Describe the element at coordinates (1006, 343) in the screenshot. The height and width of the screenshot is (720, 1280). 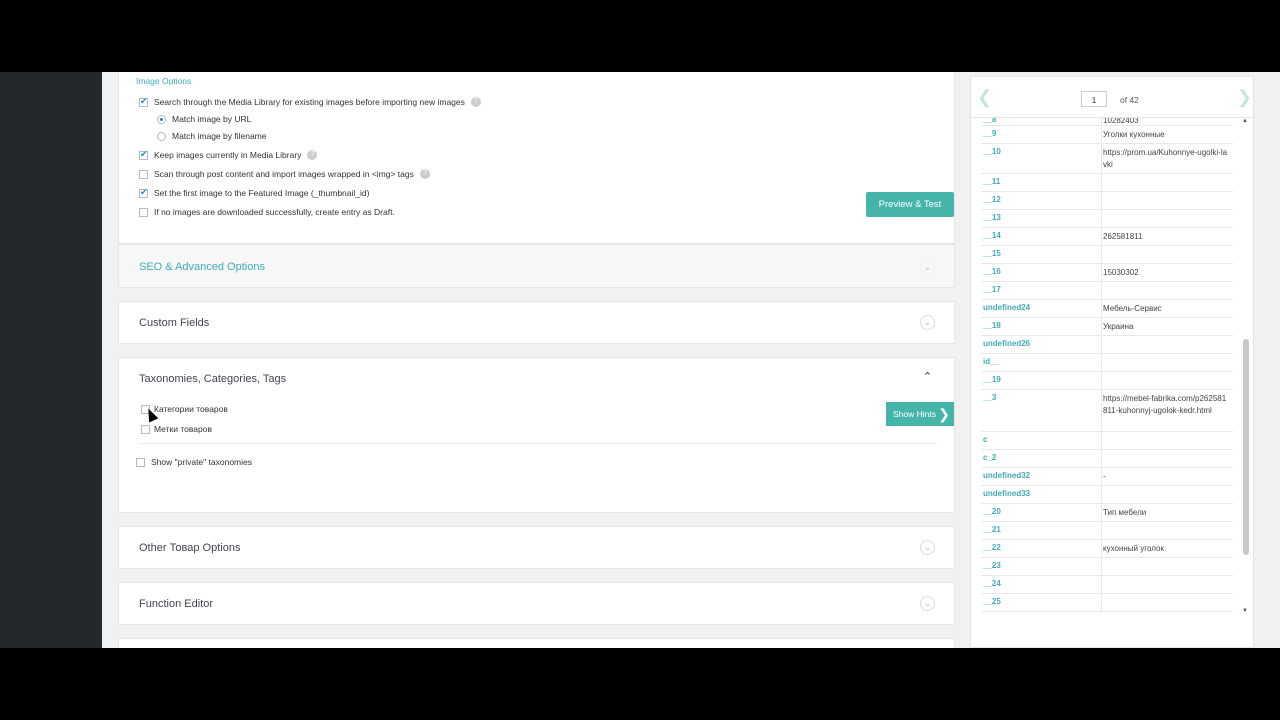
I see `field-key: undefined26` at that location.